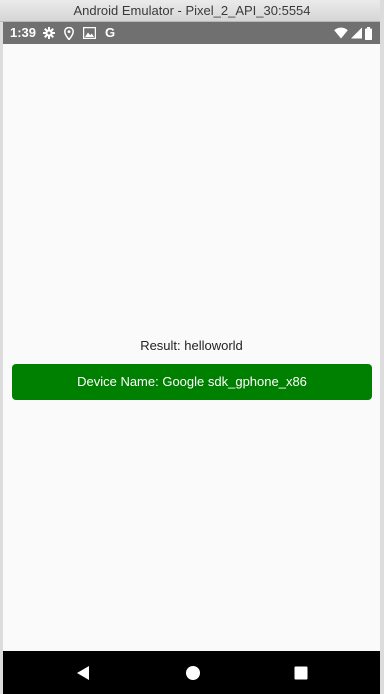  What do you see at coordinates (192, 382) in the screenshot?
I see `device-name-button: Device Name: Google sdk_gphone_x86` at bounding box center [192, 382].